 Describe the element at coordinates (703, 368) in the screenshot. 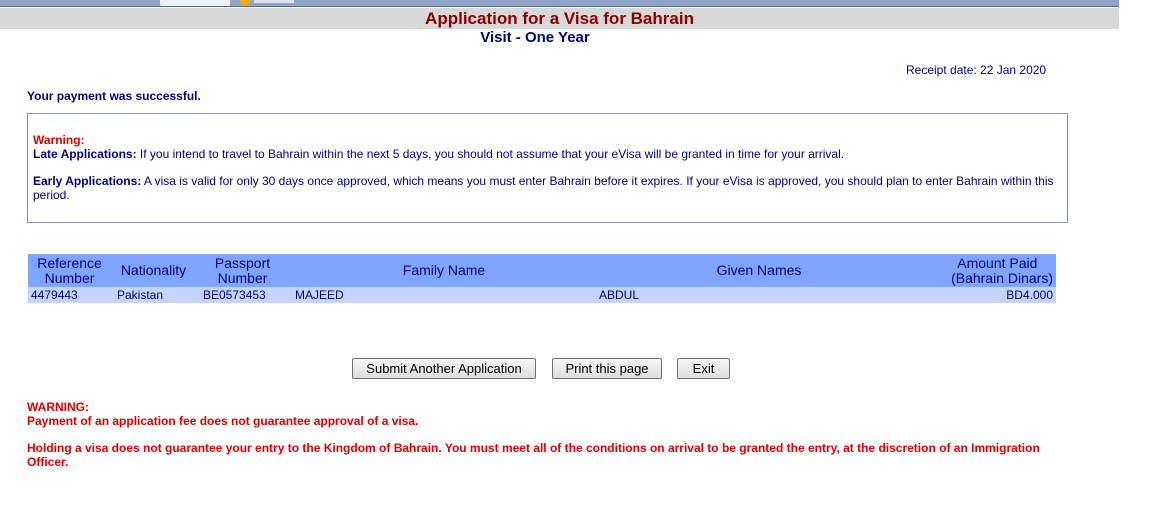

I see `exit-button: Exit` at that location.